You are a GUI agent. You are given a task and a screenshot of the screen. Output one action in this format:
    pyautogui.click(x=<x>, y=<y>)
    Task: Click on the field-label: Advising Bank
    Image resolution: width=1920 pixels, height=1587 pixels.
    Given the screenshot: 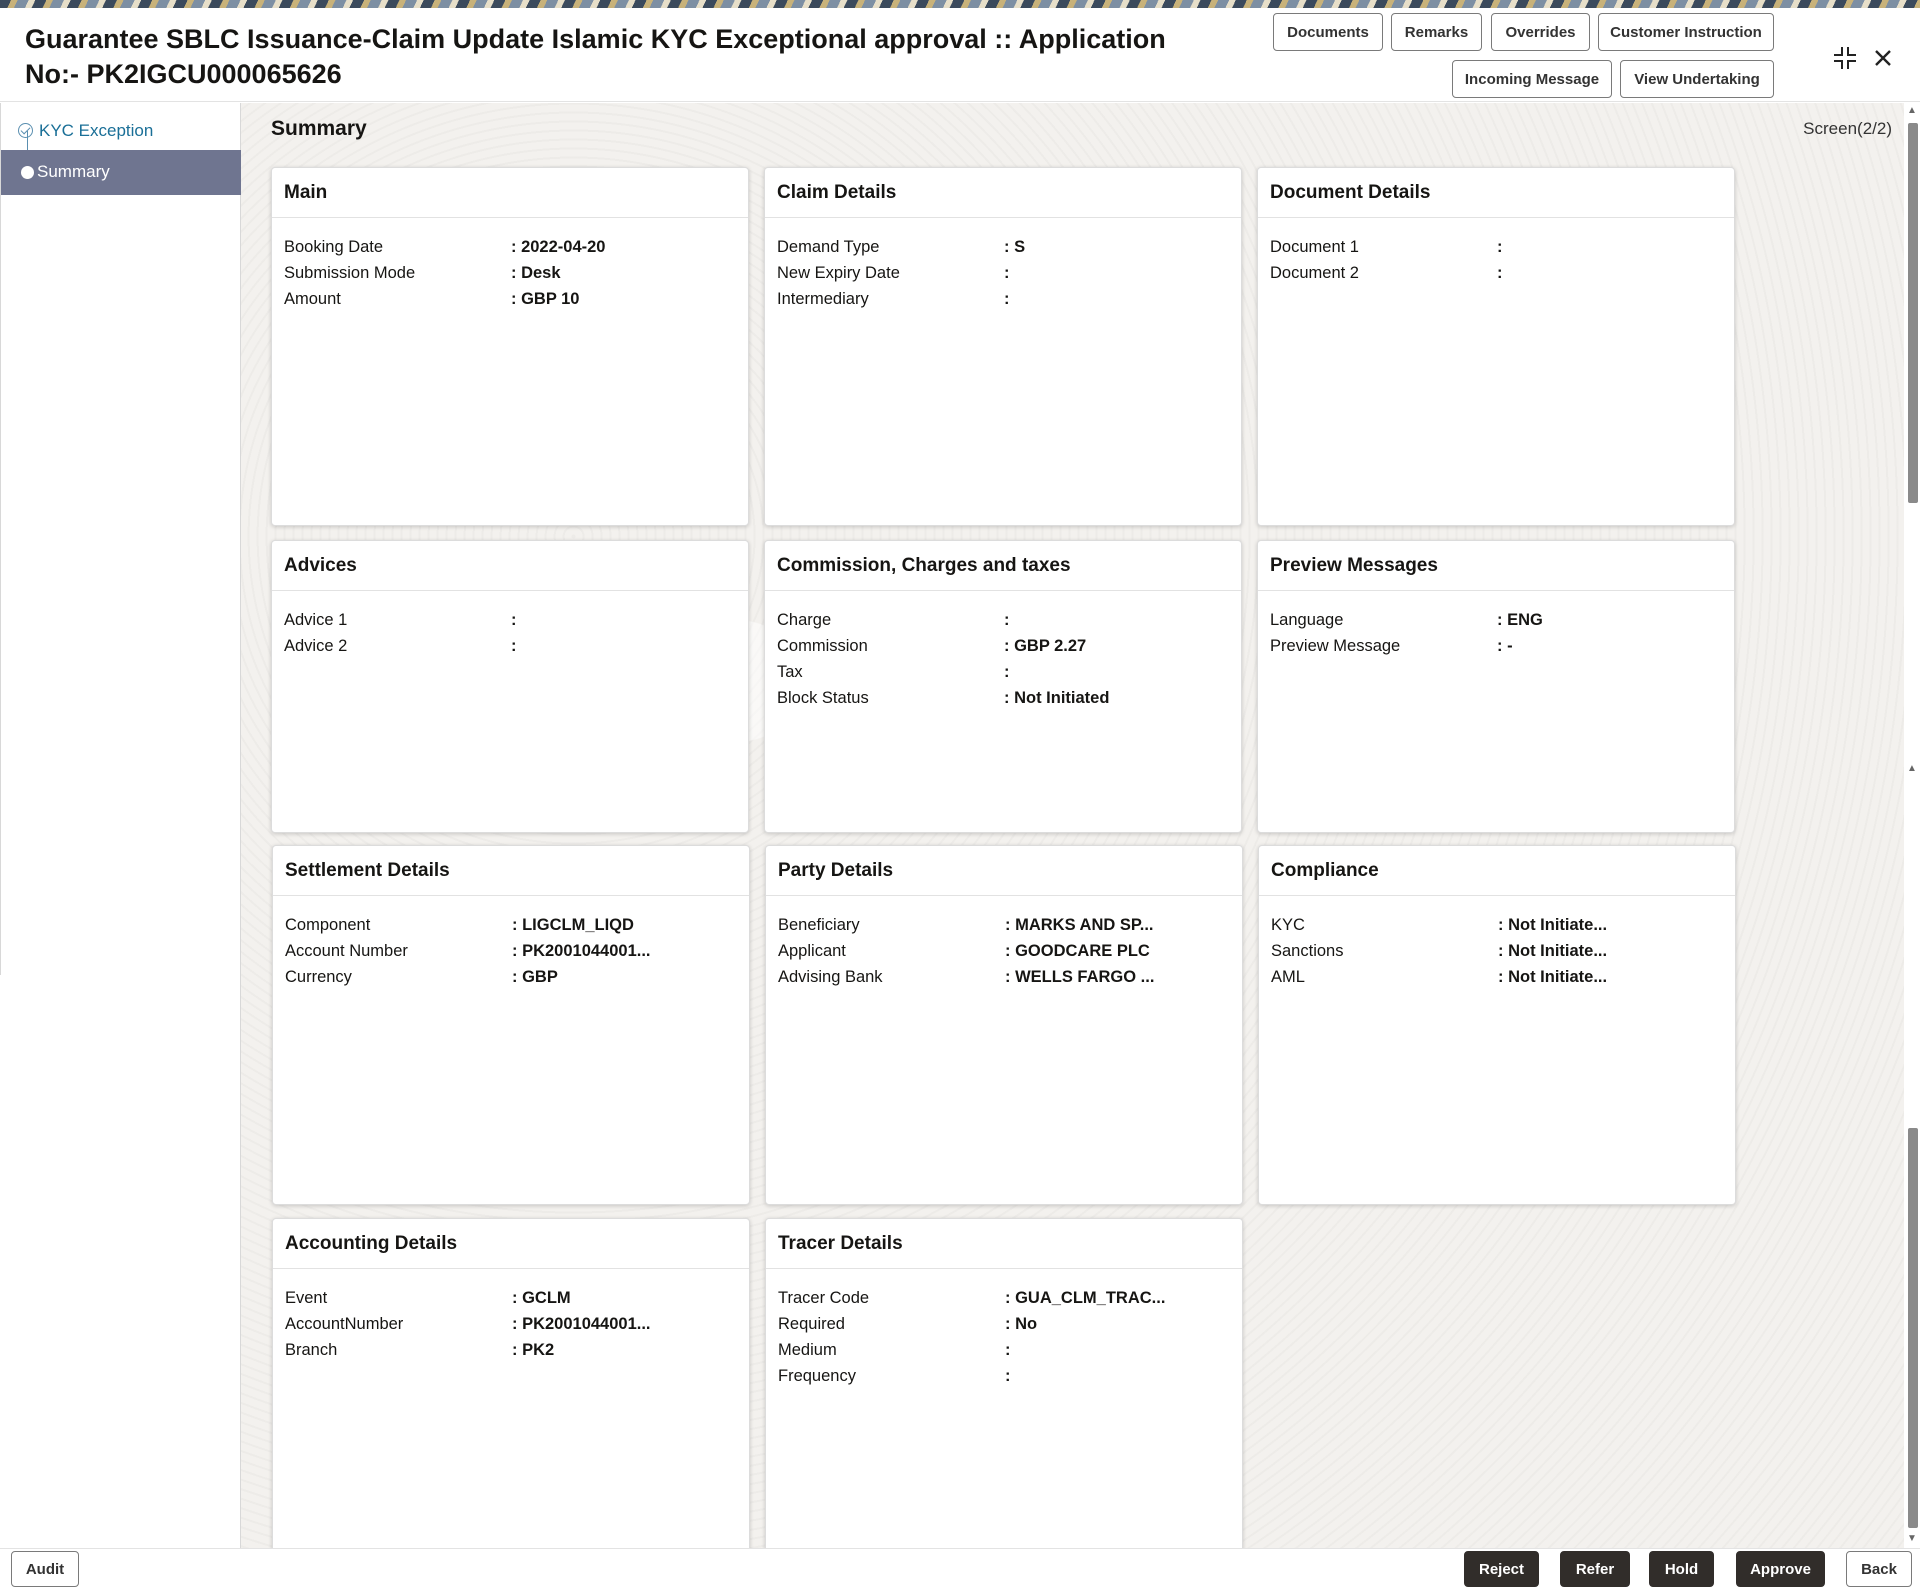 What is the action you would take?
    pyautogui.click(x=830, y=977)
    